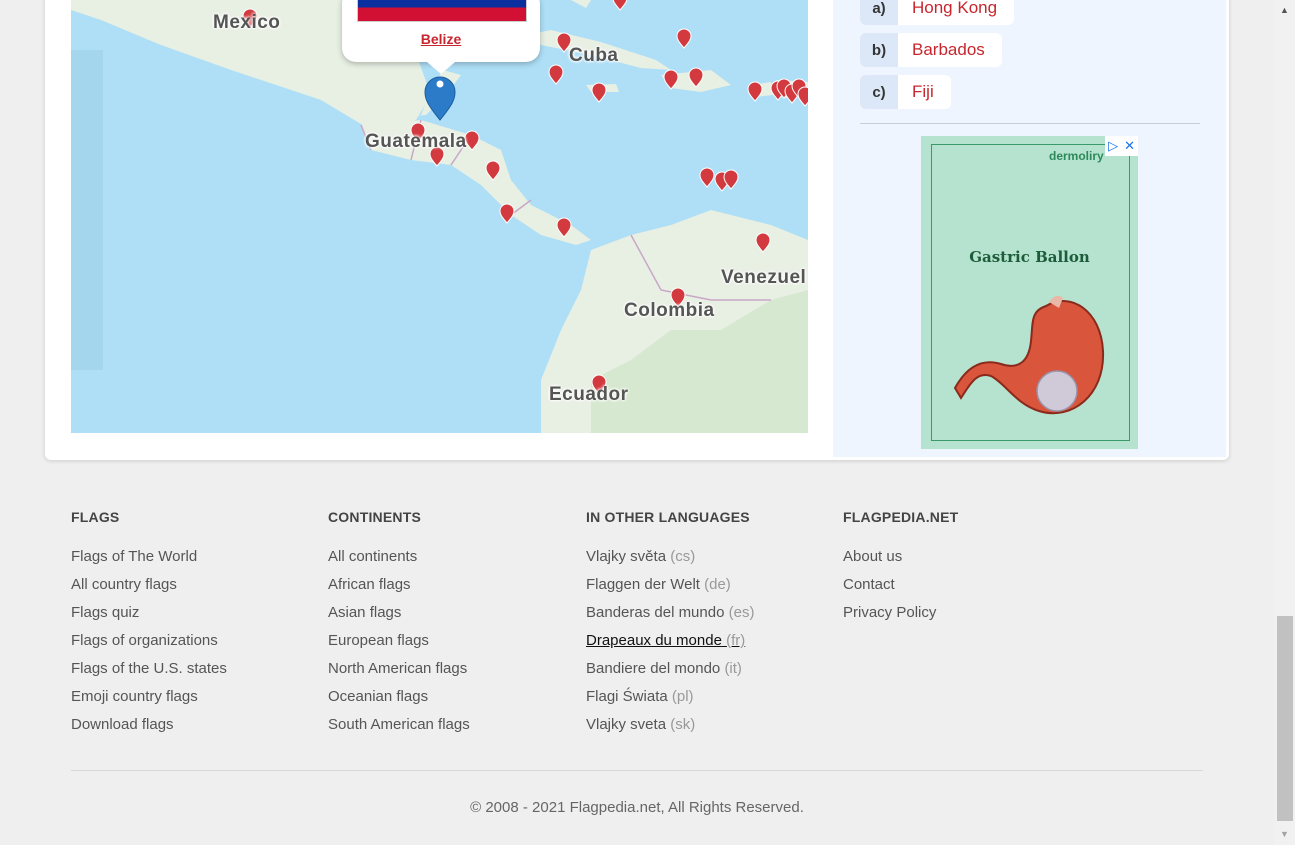 Image resolution: width=1295 pixels, height=845 pixels. What do you see at coordinates (149, 590) in the screenshot?
I see `footer-link: All country flags` at bounding box center [149, 590].